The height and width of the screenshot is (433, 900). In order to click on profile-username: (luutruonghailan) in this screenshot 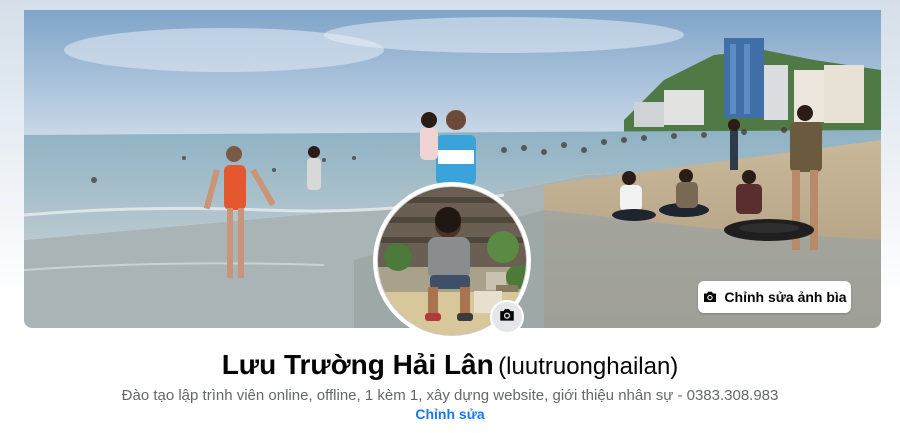, I will do `click(588, 366)`.